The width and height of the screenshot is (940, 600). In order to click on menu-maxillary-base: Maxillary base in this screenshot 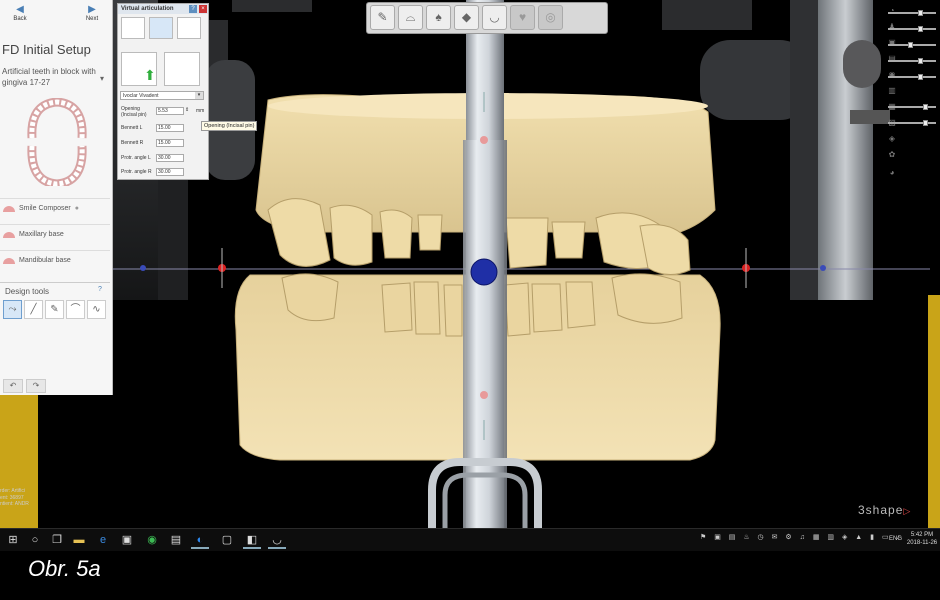, I will do `click(55, 234)`.